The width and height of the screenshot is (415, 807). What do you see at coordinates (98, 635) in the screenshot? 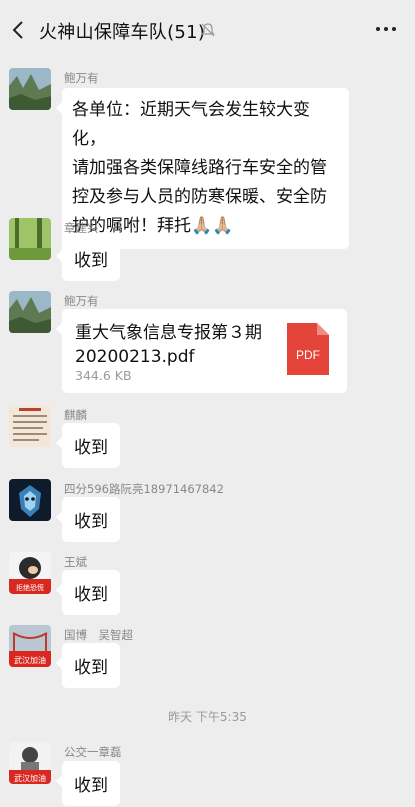
I see `sender-name: 国博 吴智超` at bounding box center [98, 635].